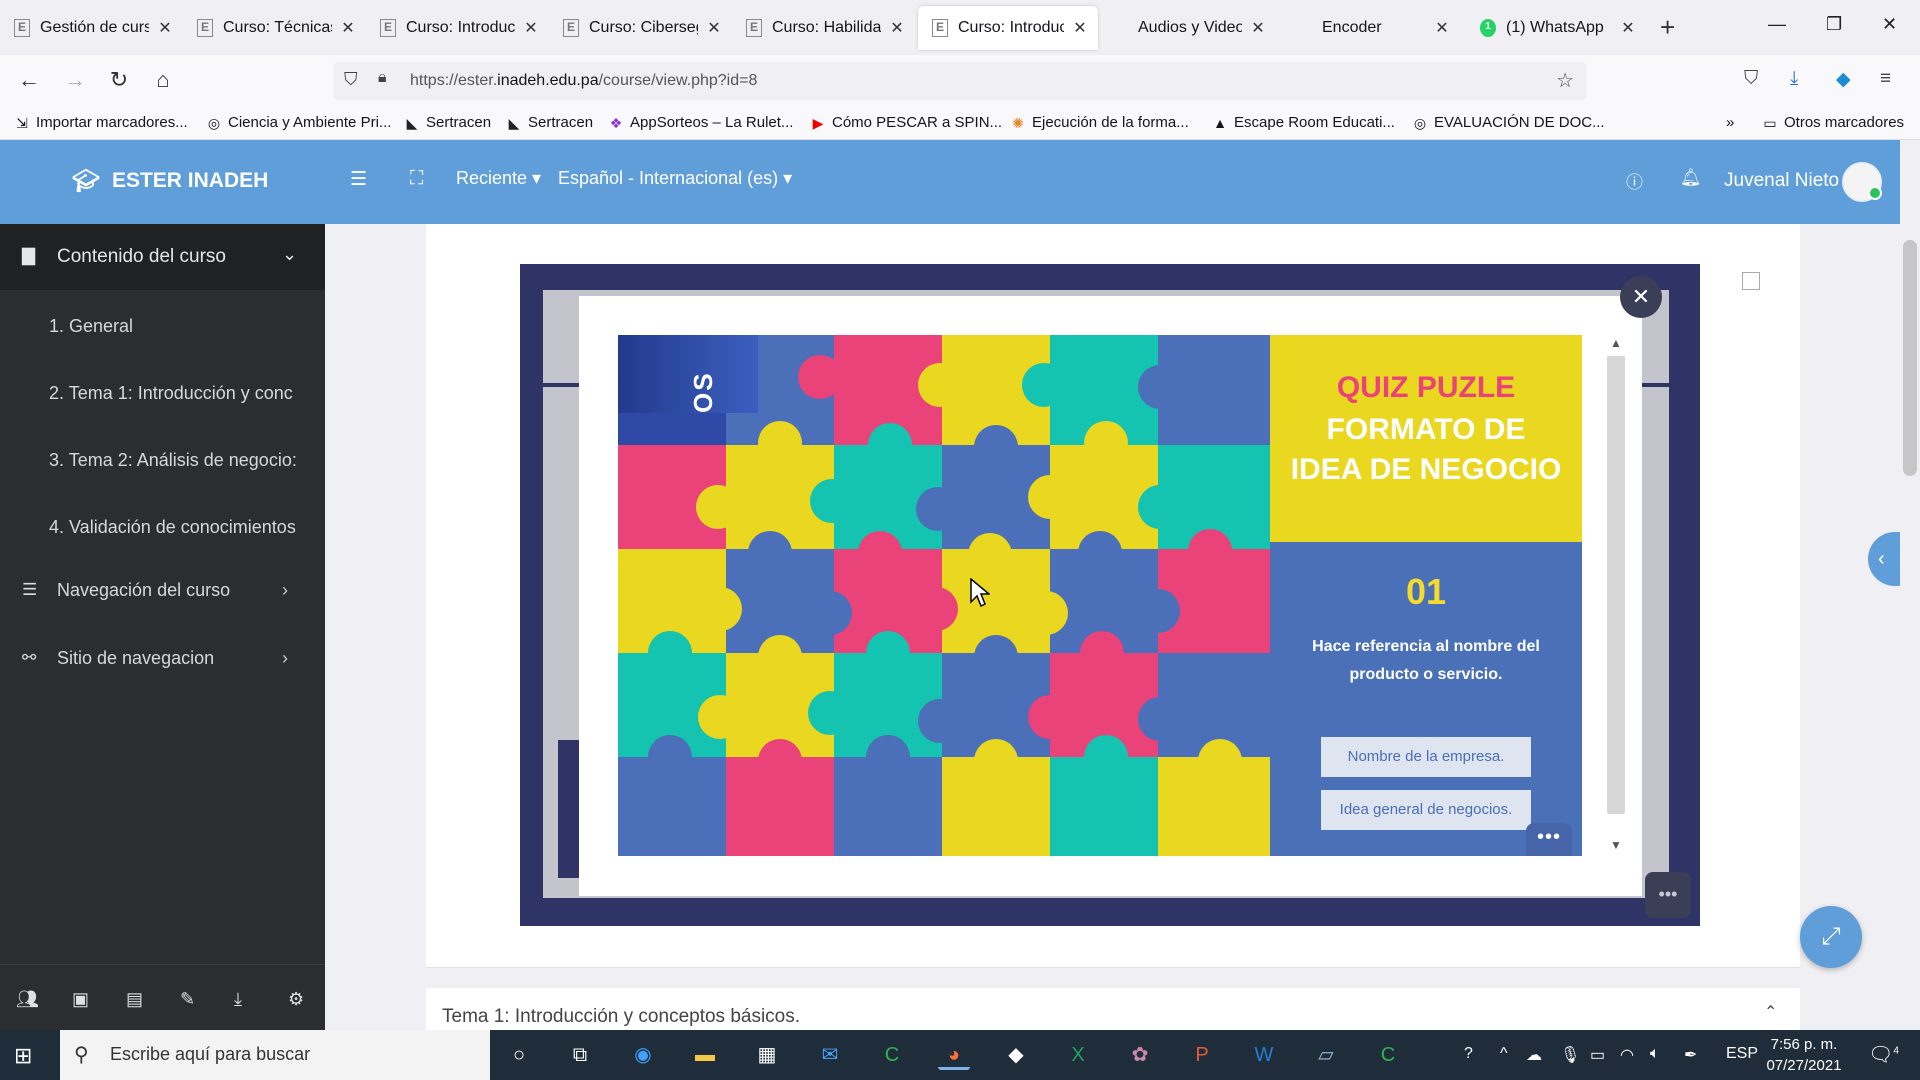  Describe the element at coordinates (1885, 79) in the screenshot. I see `menu-icon: ≡` at that location.